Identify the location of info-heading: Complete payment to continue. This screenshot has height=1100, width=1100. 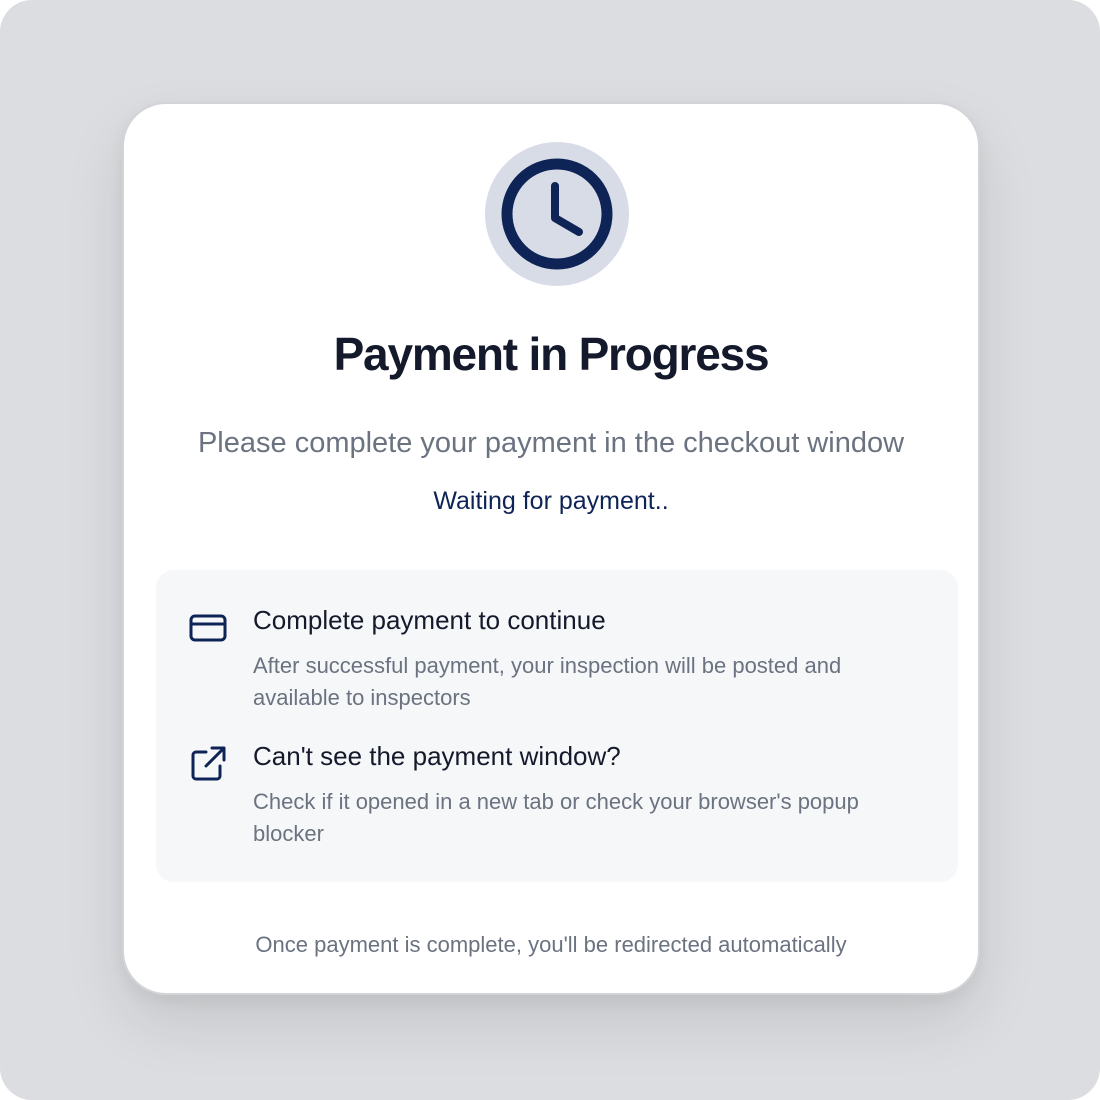
(429, 620).